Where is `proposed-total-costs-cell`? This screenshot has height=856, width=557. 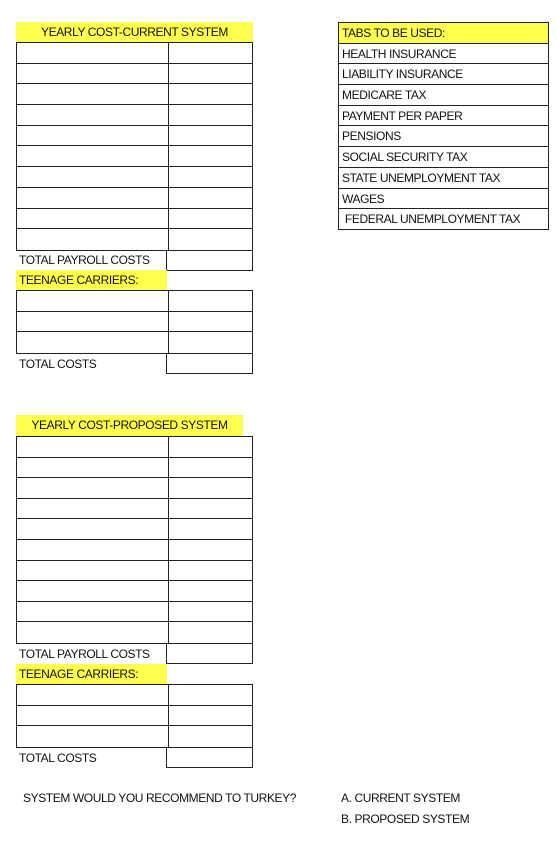 proposed-total-costs-cell is located at coordinates (209, 757).